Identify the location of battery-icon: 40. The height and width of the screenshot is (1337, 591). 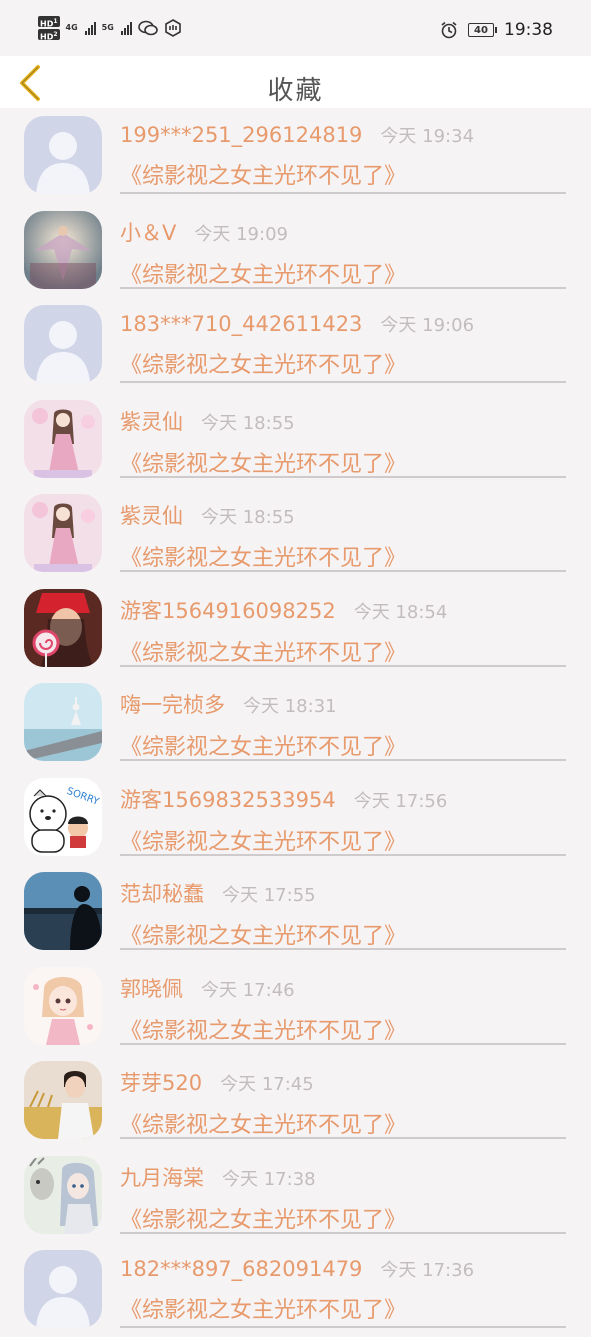
(482, 30).